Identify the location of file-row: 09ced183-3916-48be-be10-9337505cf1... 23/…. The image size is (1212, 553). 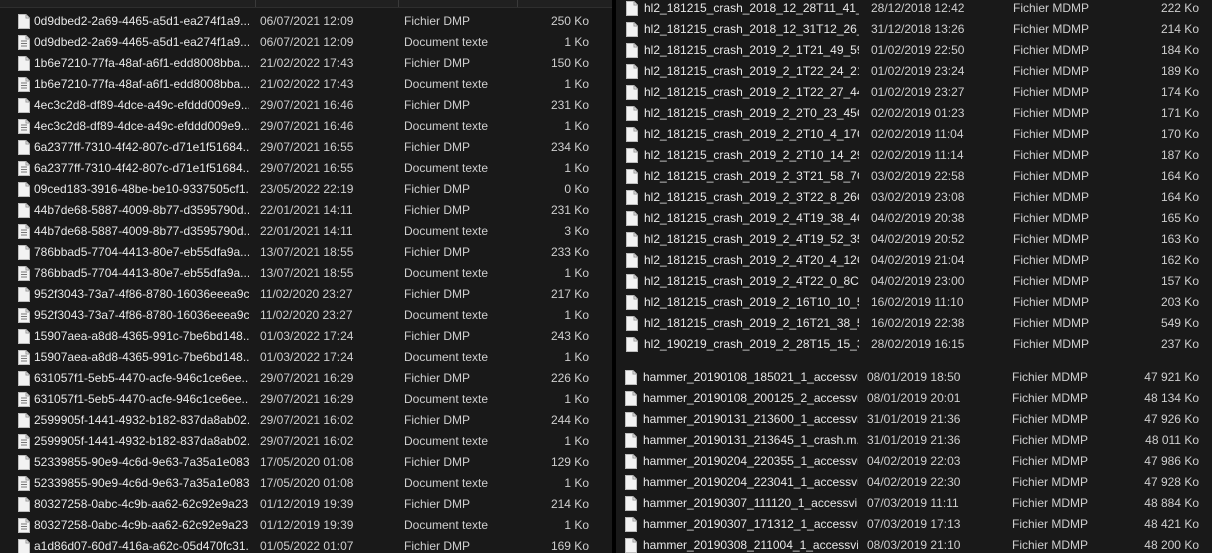
(306, 189).